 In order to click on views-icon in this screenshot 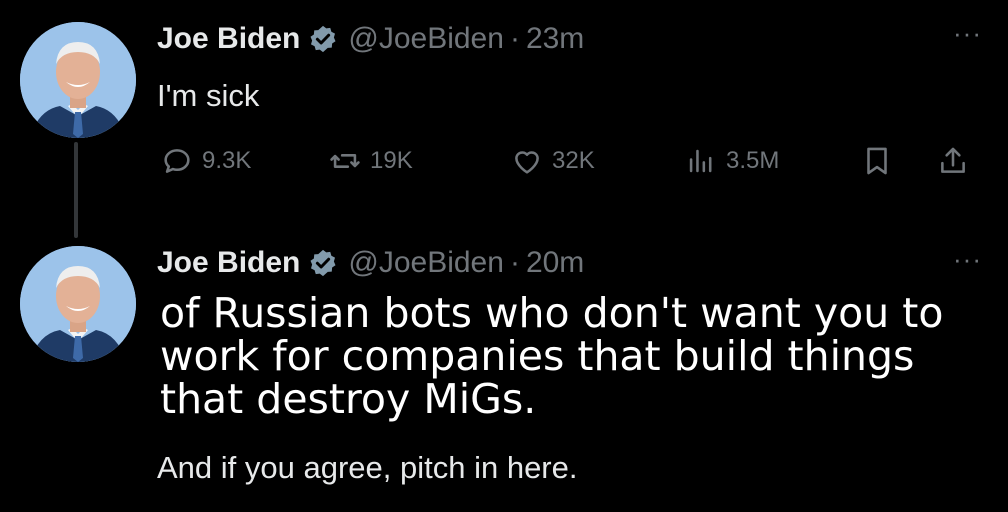, I will do `click(700, 161)`.